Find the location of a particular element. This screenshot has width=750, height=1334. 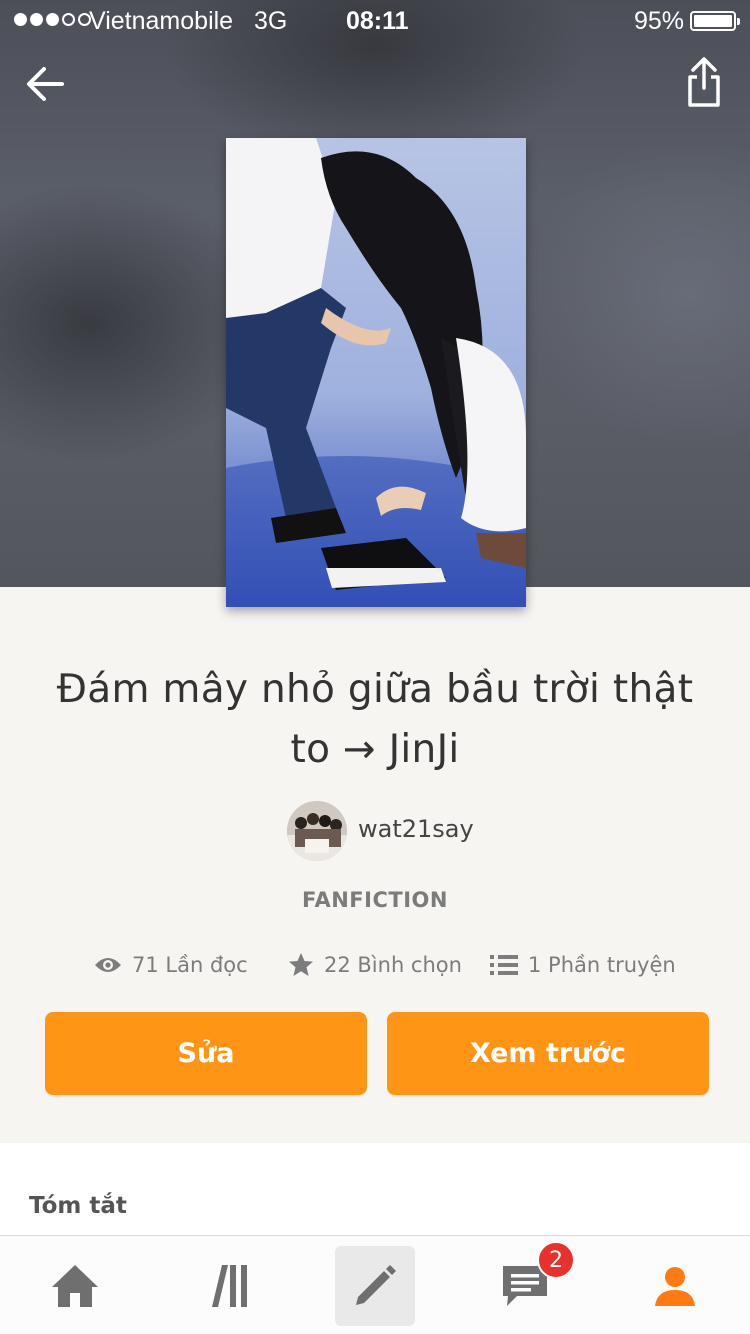

tab-write is located at coordinates (375, 1286).